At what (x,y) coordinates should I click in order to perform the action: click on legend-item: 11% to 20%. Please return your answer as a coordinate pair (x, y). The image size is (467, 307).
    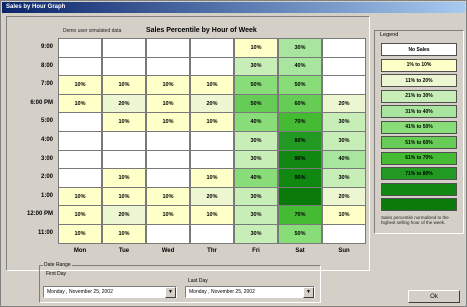
    Looking at the image, I should click on (419, 80).